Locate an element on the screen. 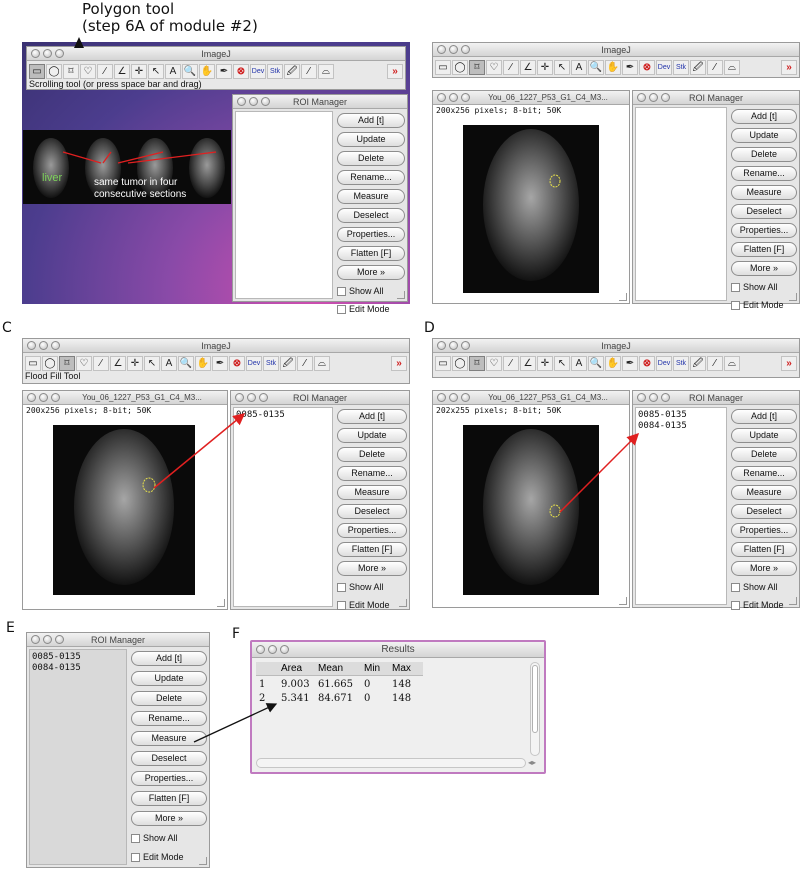  roi-list is located at coordinates (284, 205).